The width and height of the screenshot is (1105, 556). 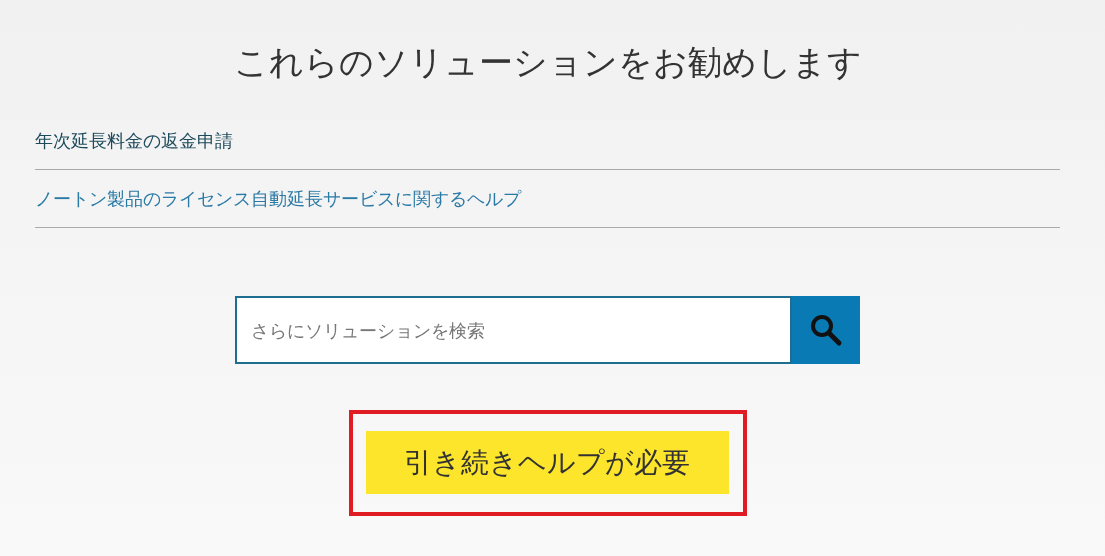 I want to click on solution-link: ノートン製品のライセンス自動延長サービスに関するヘルプ, so click(x=547, y=199).